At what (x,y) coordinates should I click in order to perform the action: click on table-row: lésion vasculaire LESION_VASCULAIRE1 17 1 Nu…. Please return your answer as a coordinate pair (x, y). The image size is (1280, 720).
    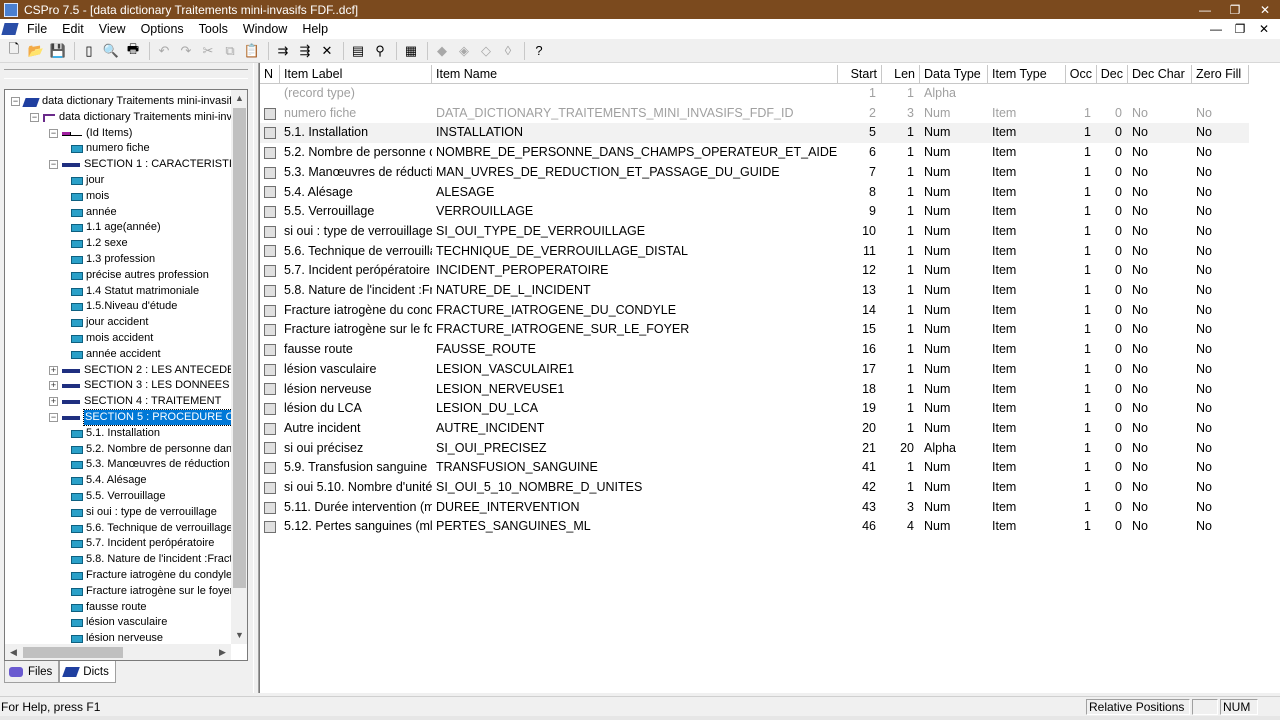
    Looking at the image, I should click on (754, 370).